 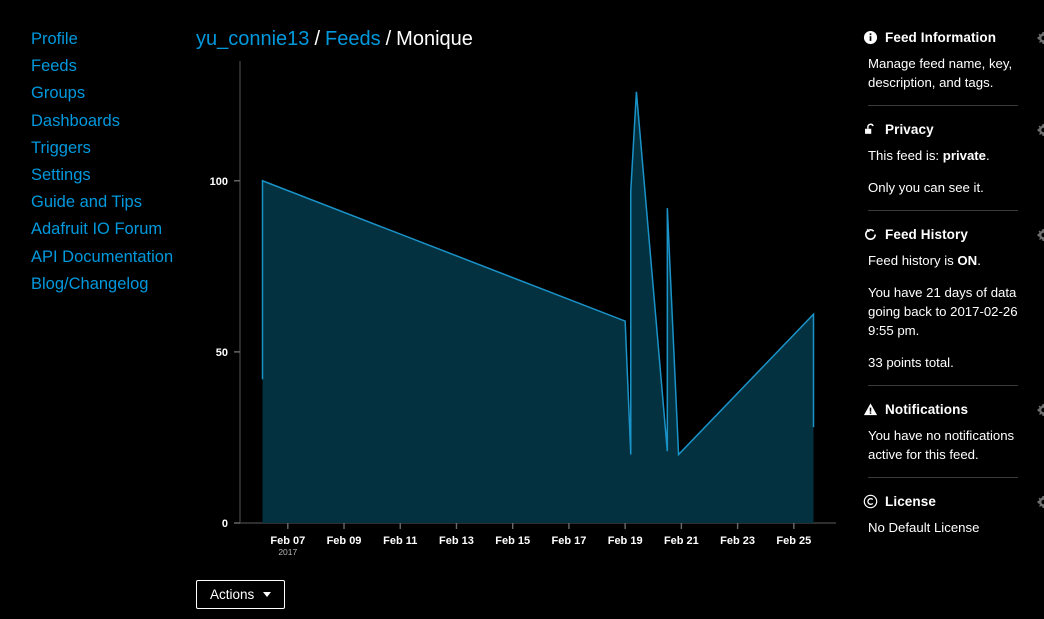 What do you see at coordinates (106, 39) in the screenshot?
I see `sidebar-item-profile: Profile` at bounding box center [106, 39].